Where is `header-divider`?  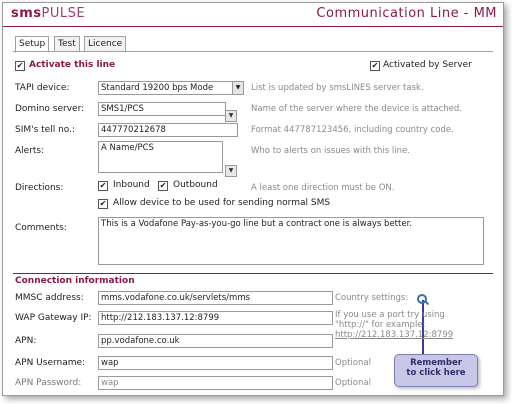
header-divider is located at coordinates (253, 26).